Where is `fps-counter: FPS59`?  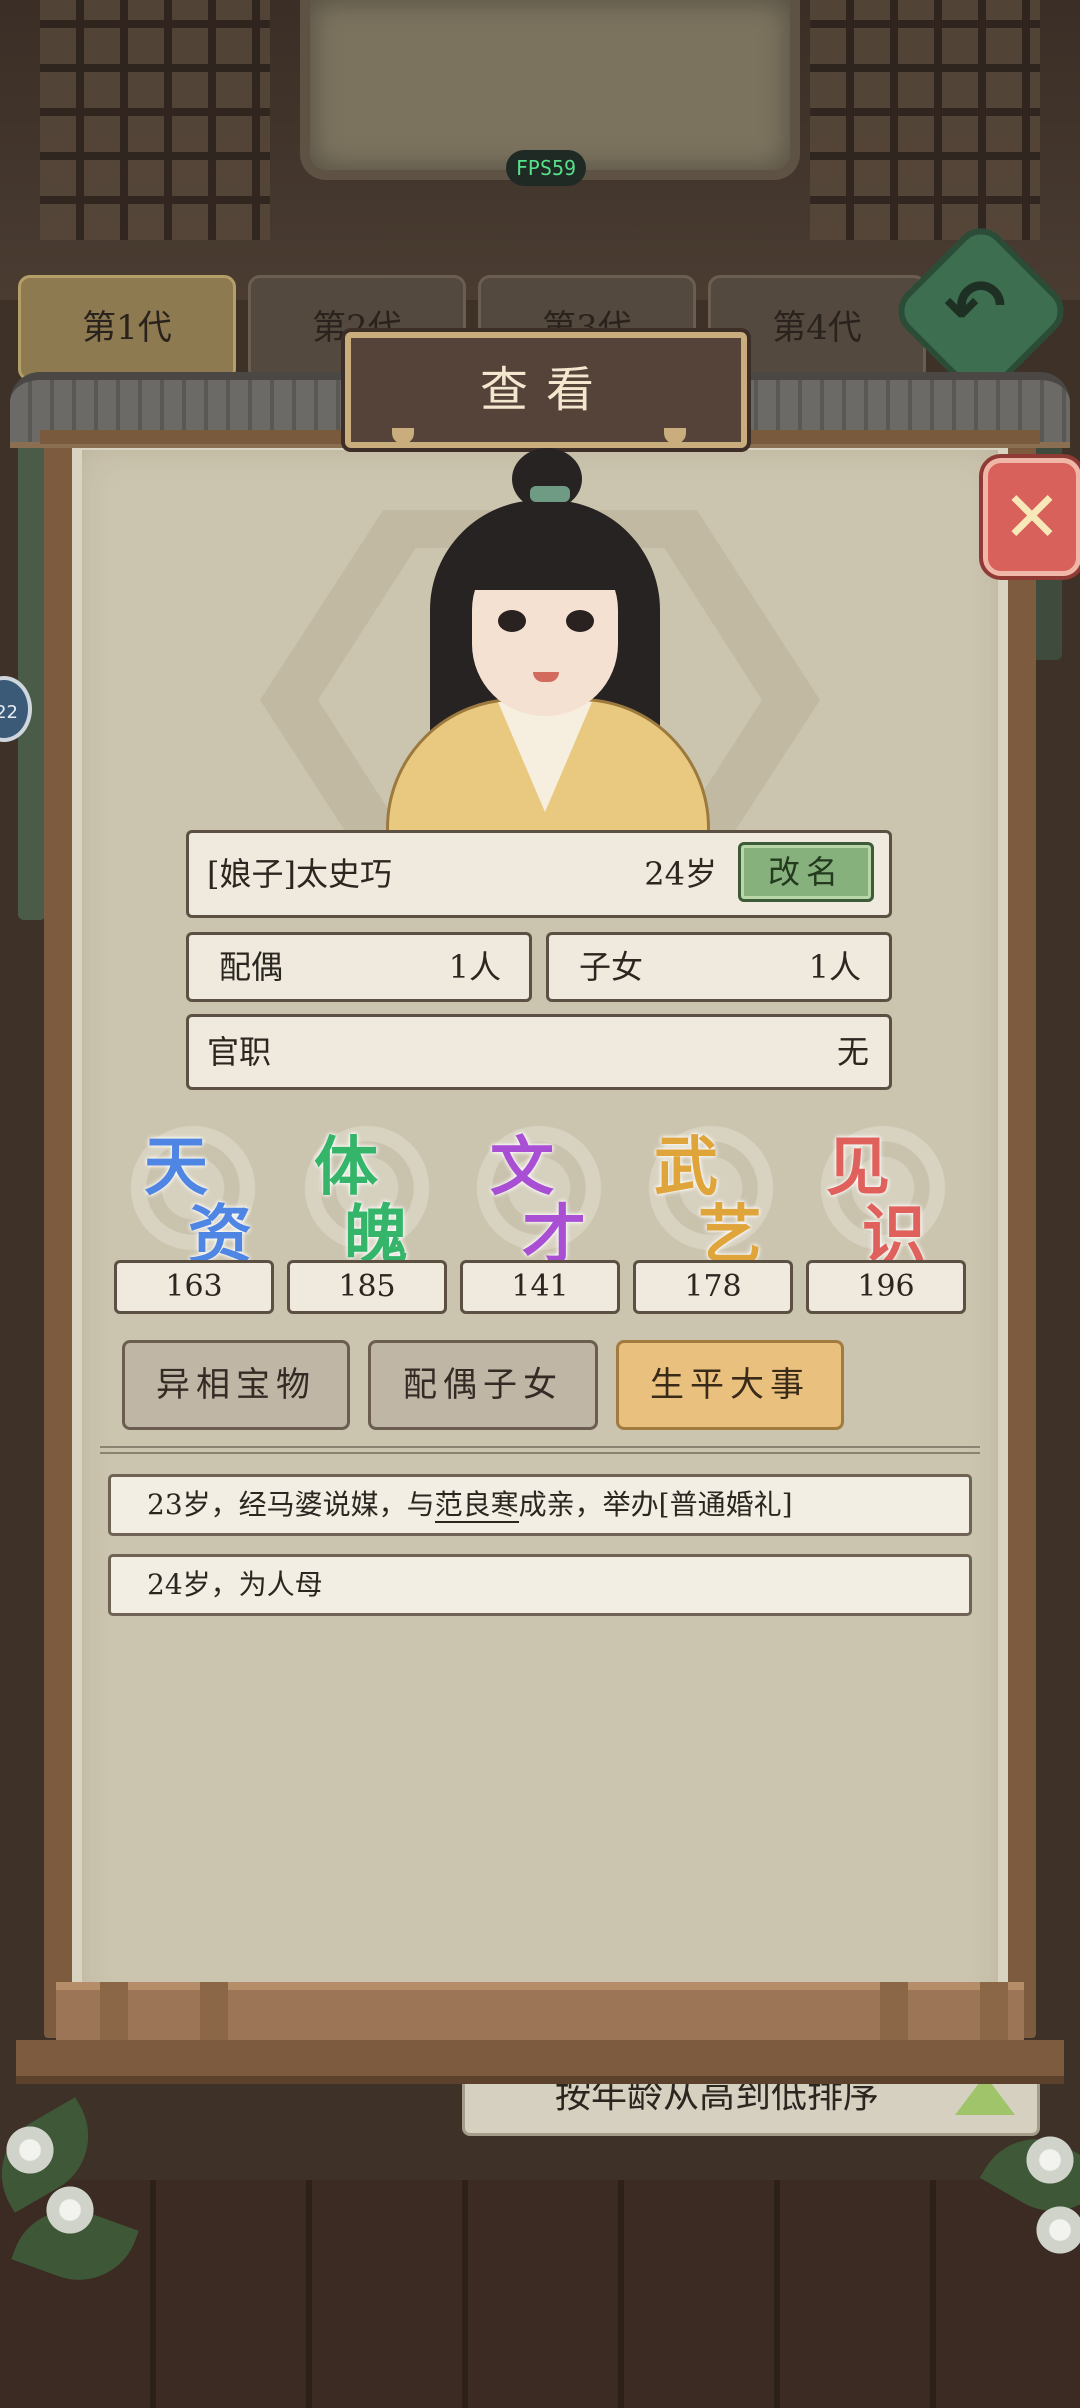
fps-counter: FPS59 is located at coordinates (546, 168).